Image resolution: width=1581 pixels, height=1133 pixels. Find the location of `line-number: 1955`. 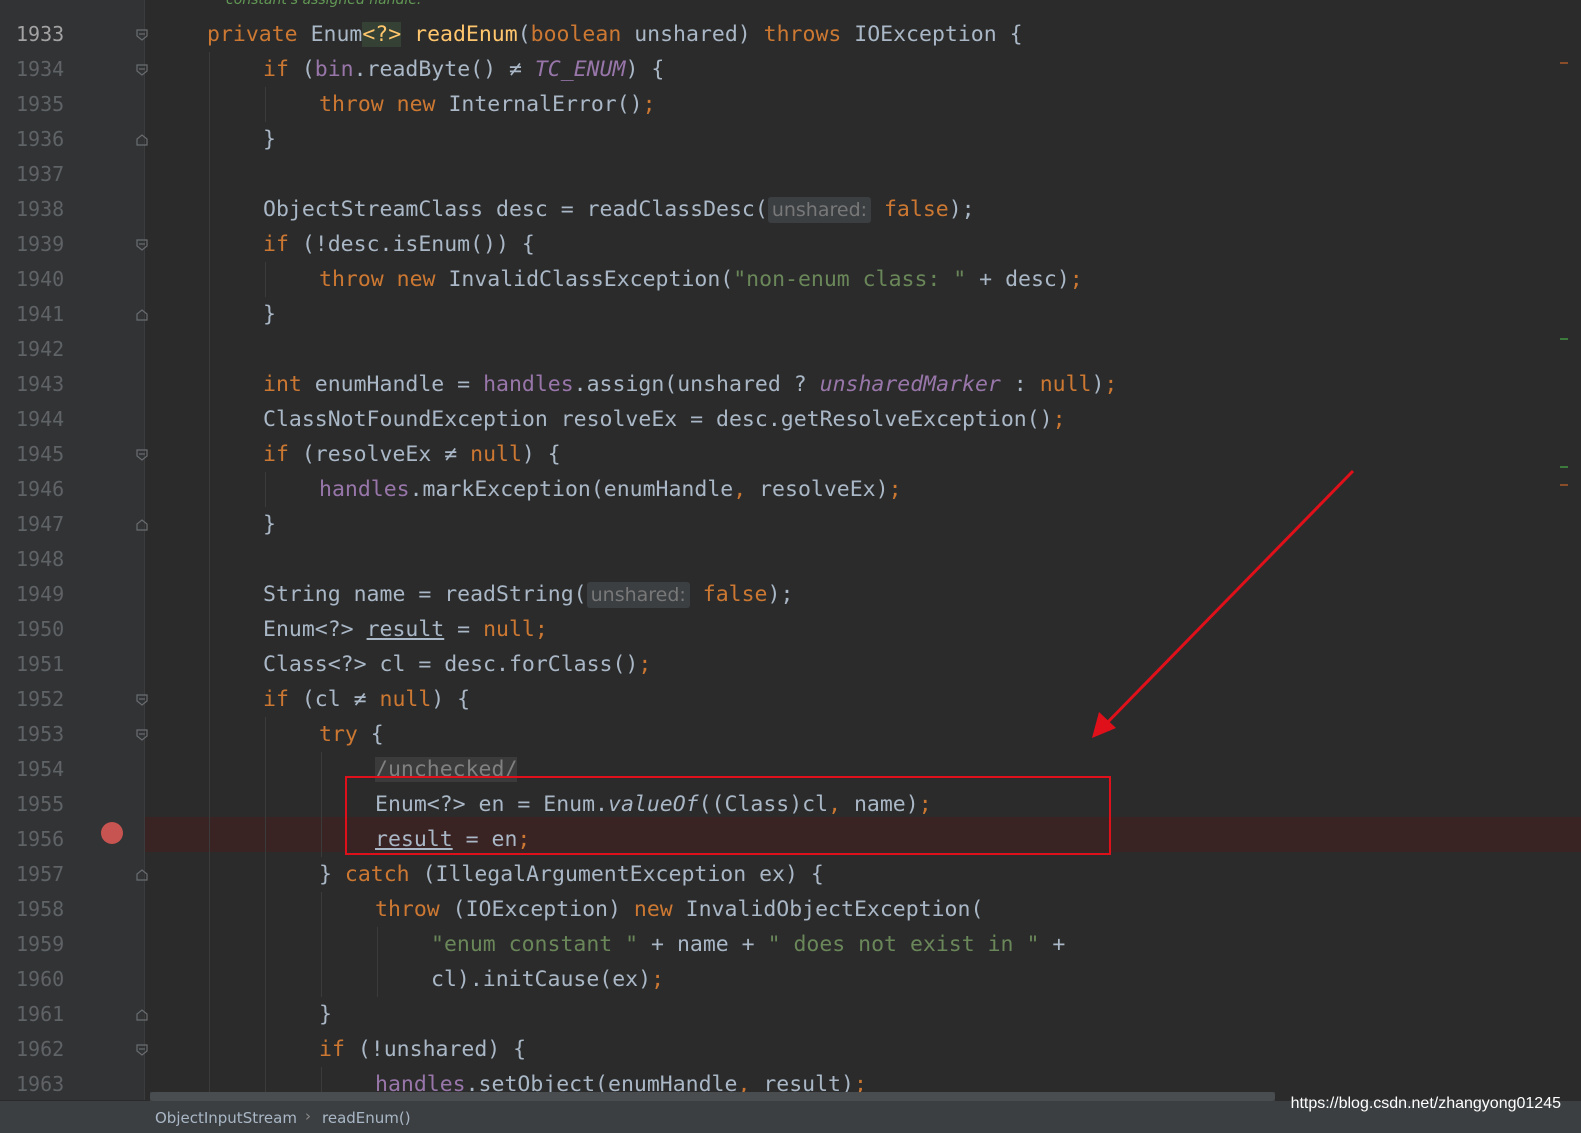

line-number: 1955 is located at coordinates (56, 804).